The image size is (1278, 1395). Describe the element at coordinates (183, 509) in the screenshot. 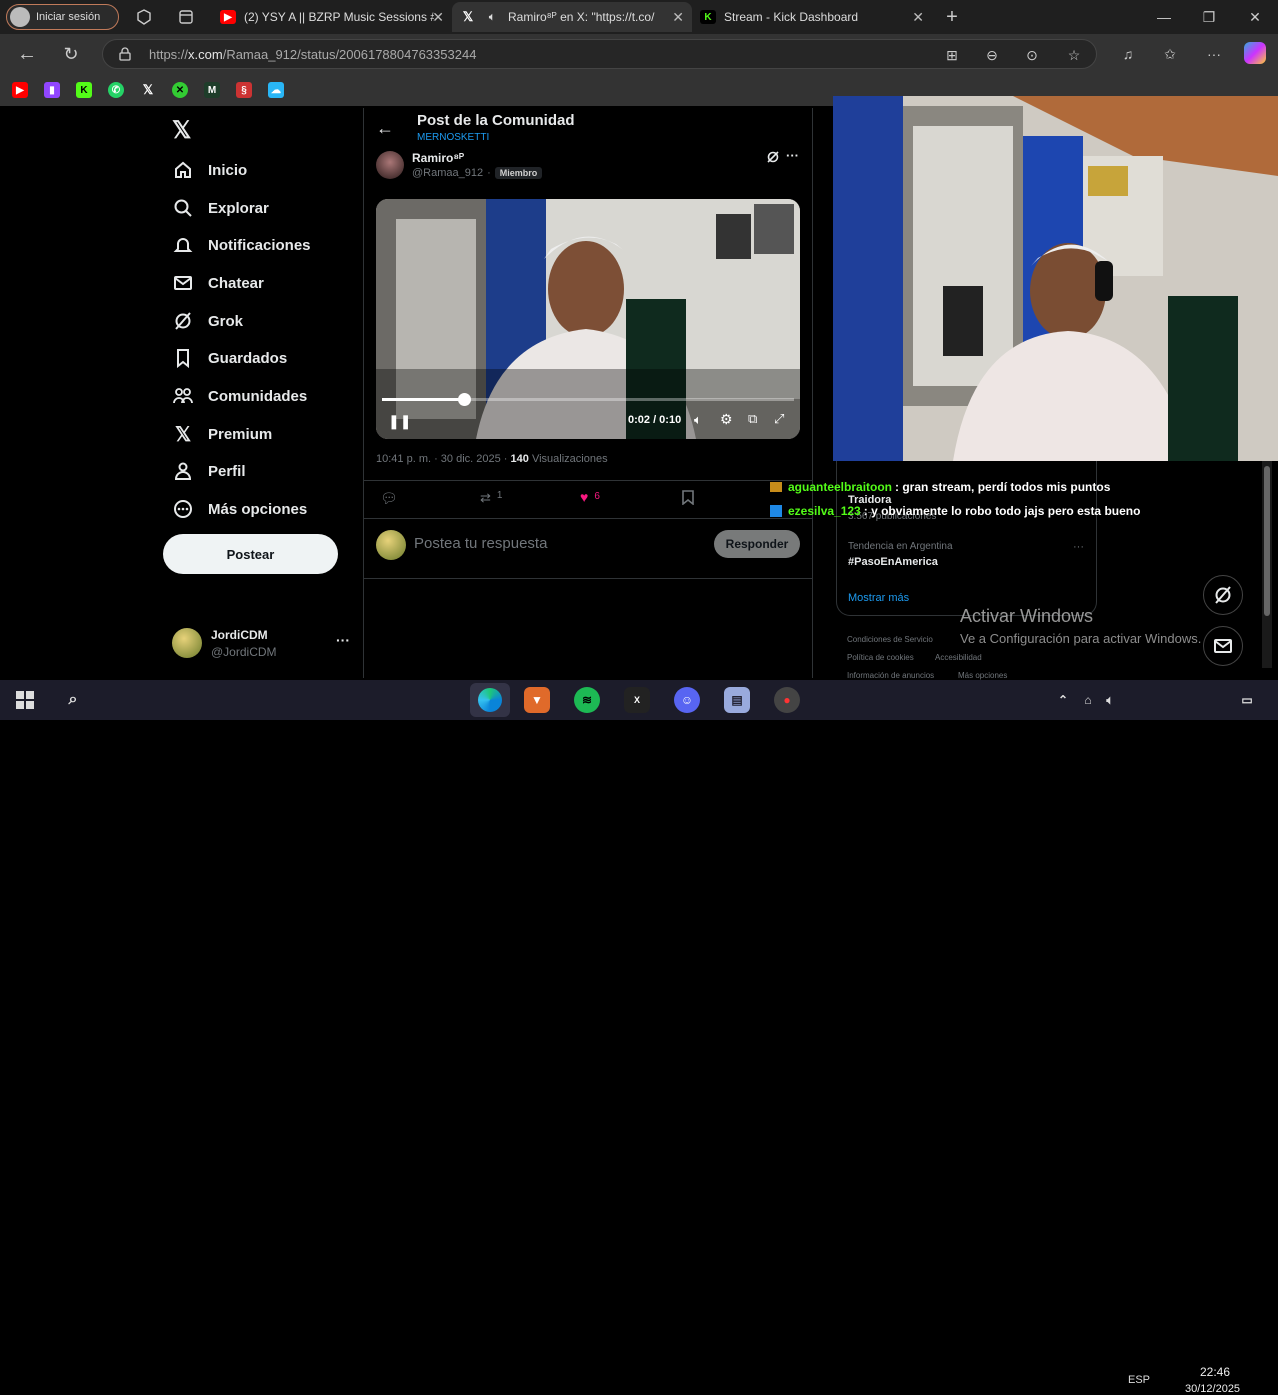

I see `more-options-icon` at that location.